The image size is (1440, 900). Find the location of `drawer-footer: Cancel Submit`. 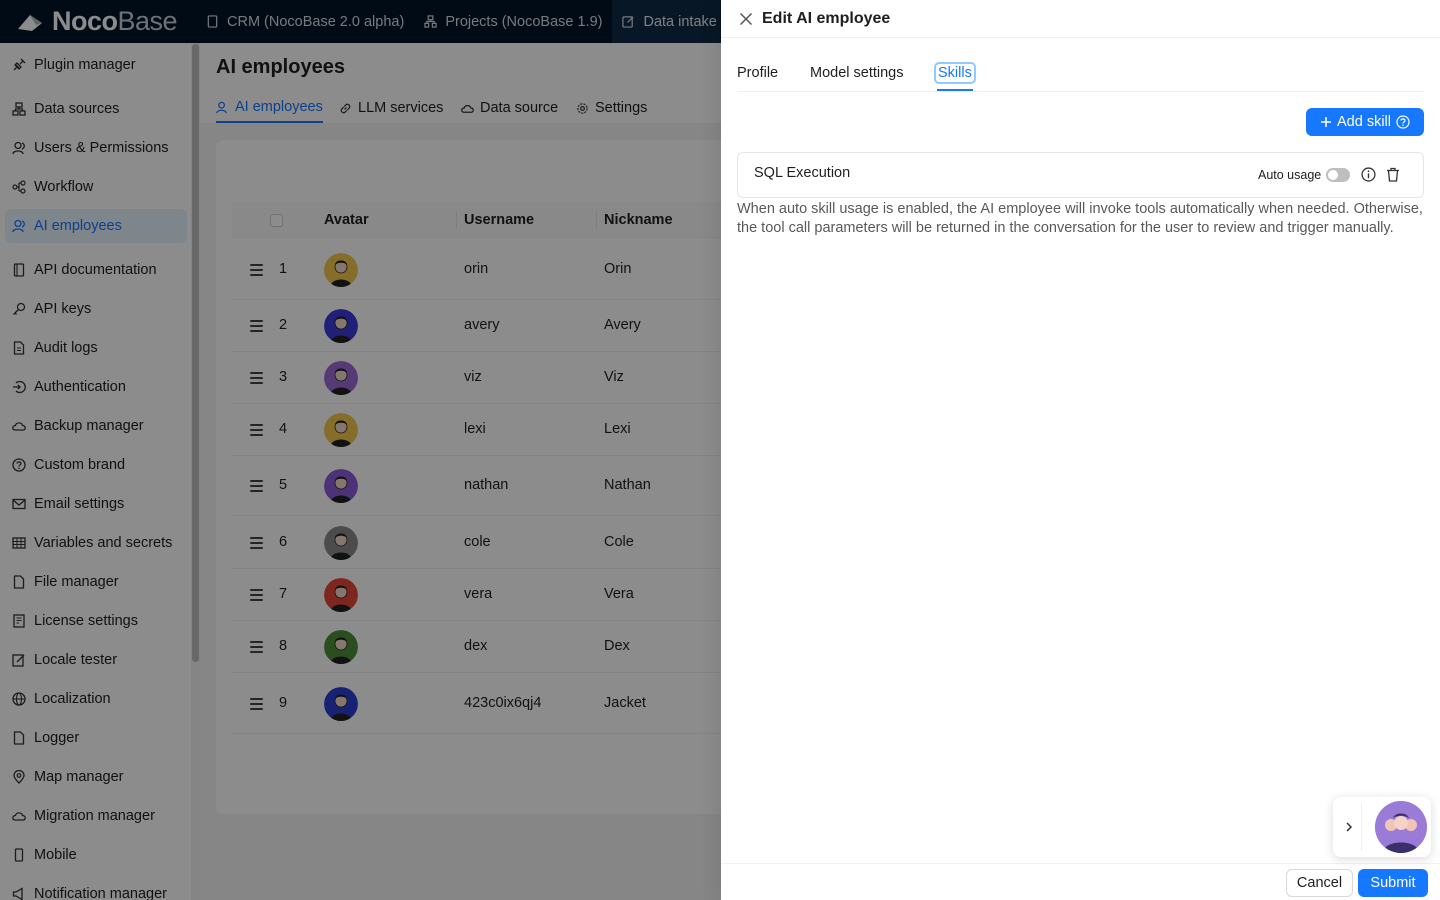

drawer-footer: Cancel Submit is located at coordinates (1080, 881).